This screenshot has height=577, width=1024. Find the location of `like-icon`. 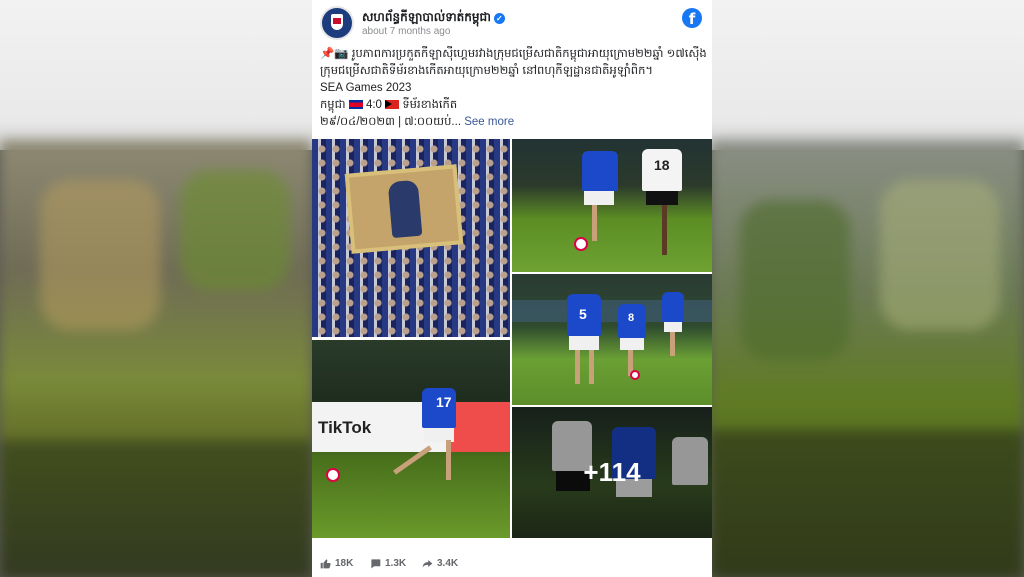

like-icon is located at coordinates (325, 564).